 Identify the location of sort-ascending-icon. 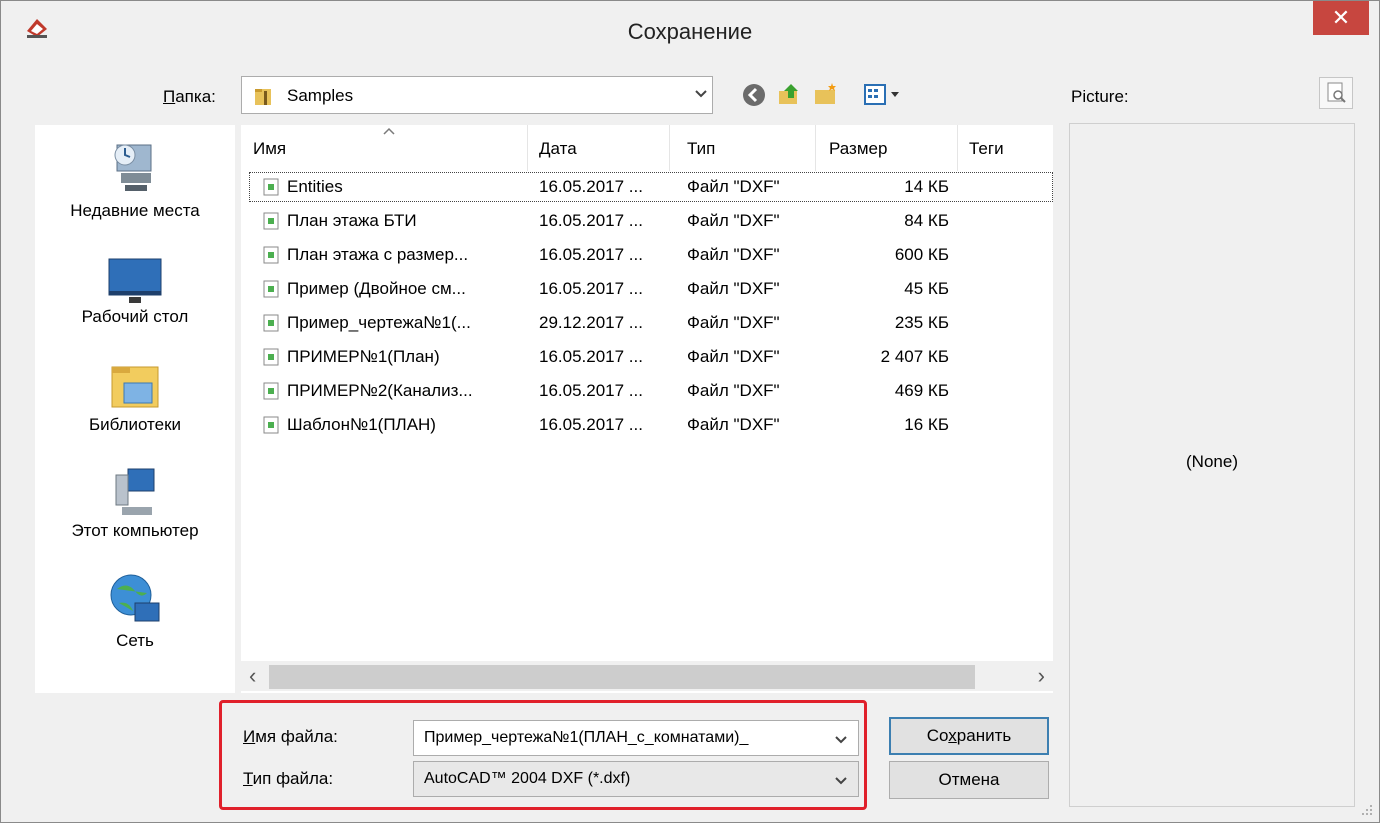
(389, 131).